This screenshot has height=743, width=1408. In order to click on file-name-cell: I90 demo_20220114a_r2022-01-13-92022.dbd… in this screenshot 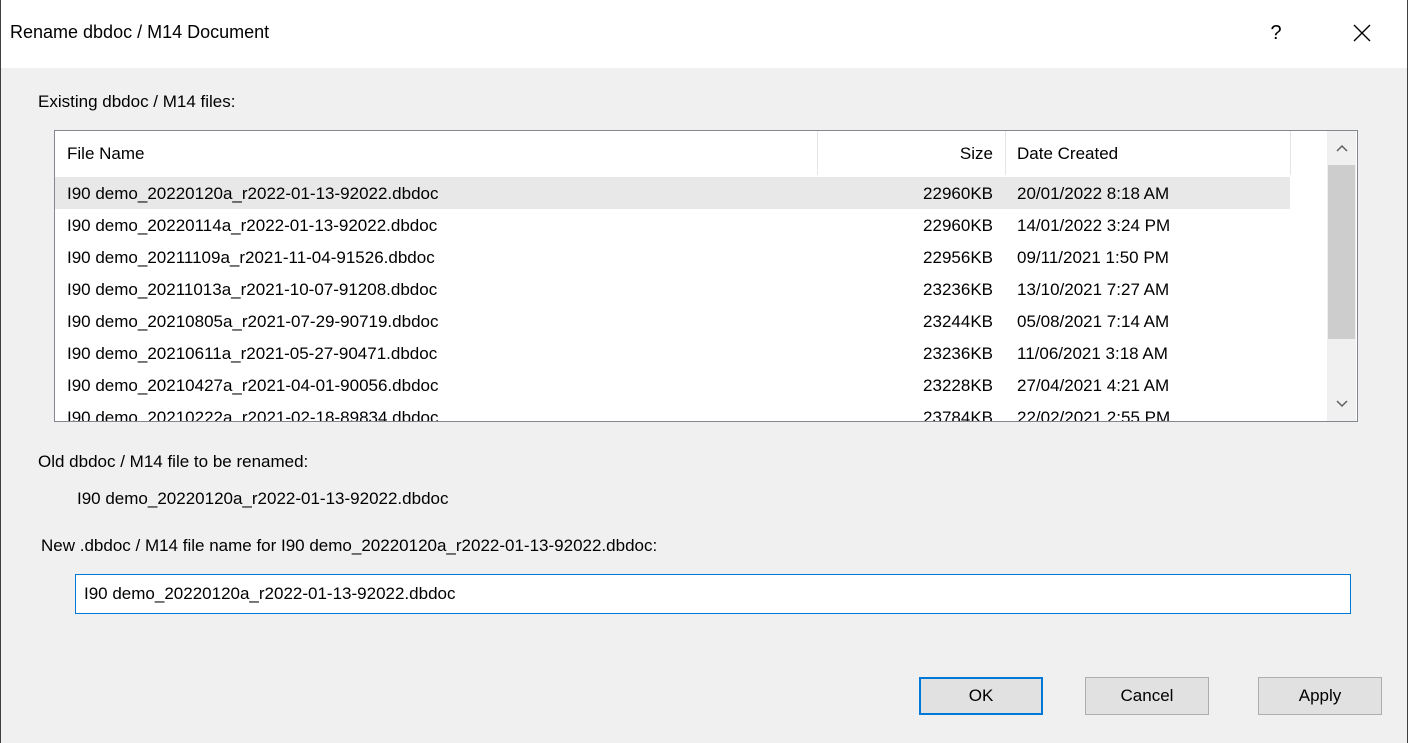, I will do `click(252, 225)`.